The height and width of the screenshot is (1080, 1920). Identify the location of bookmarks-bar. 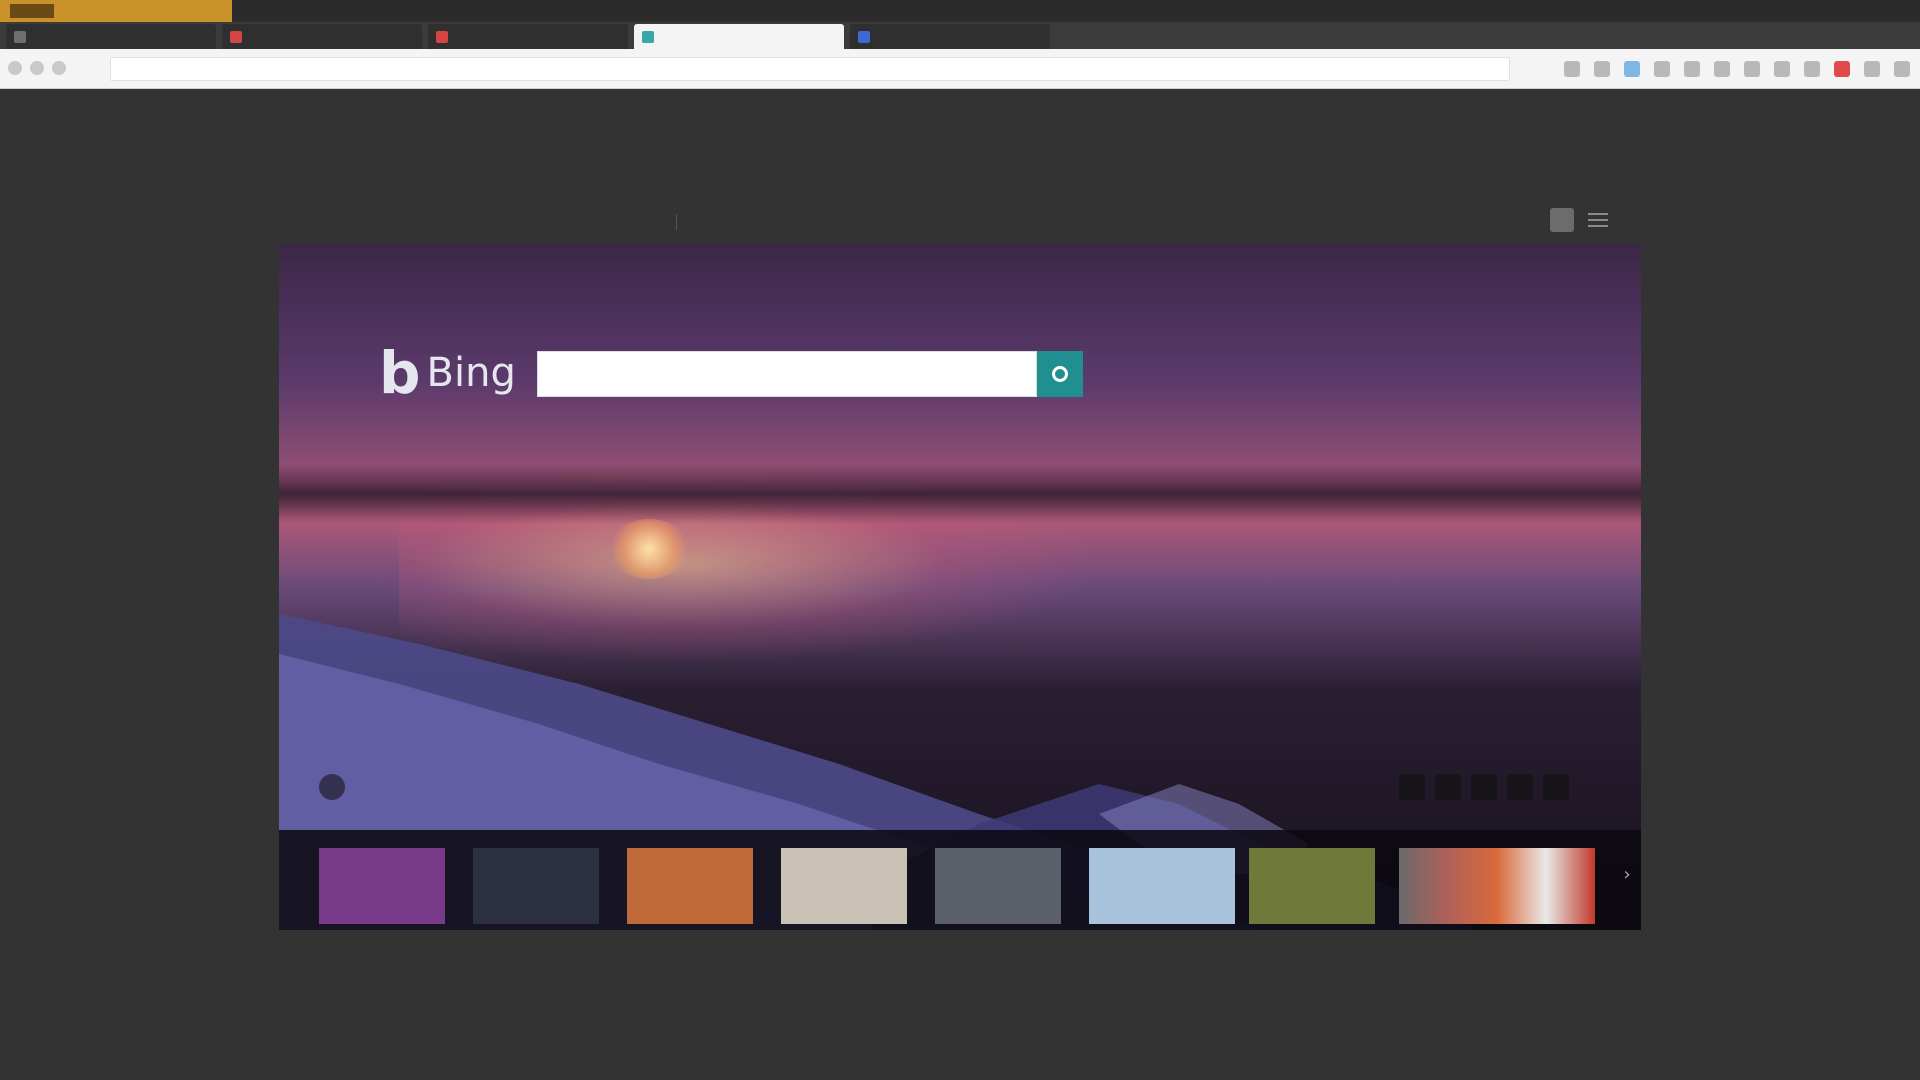
(960, 11).